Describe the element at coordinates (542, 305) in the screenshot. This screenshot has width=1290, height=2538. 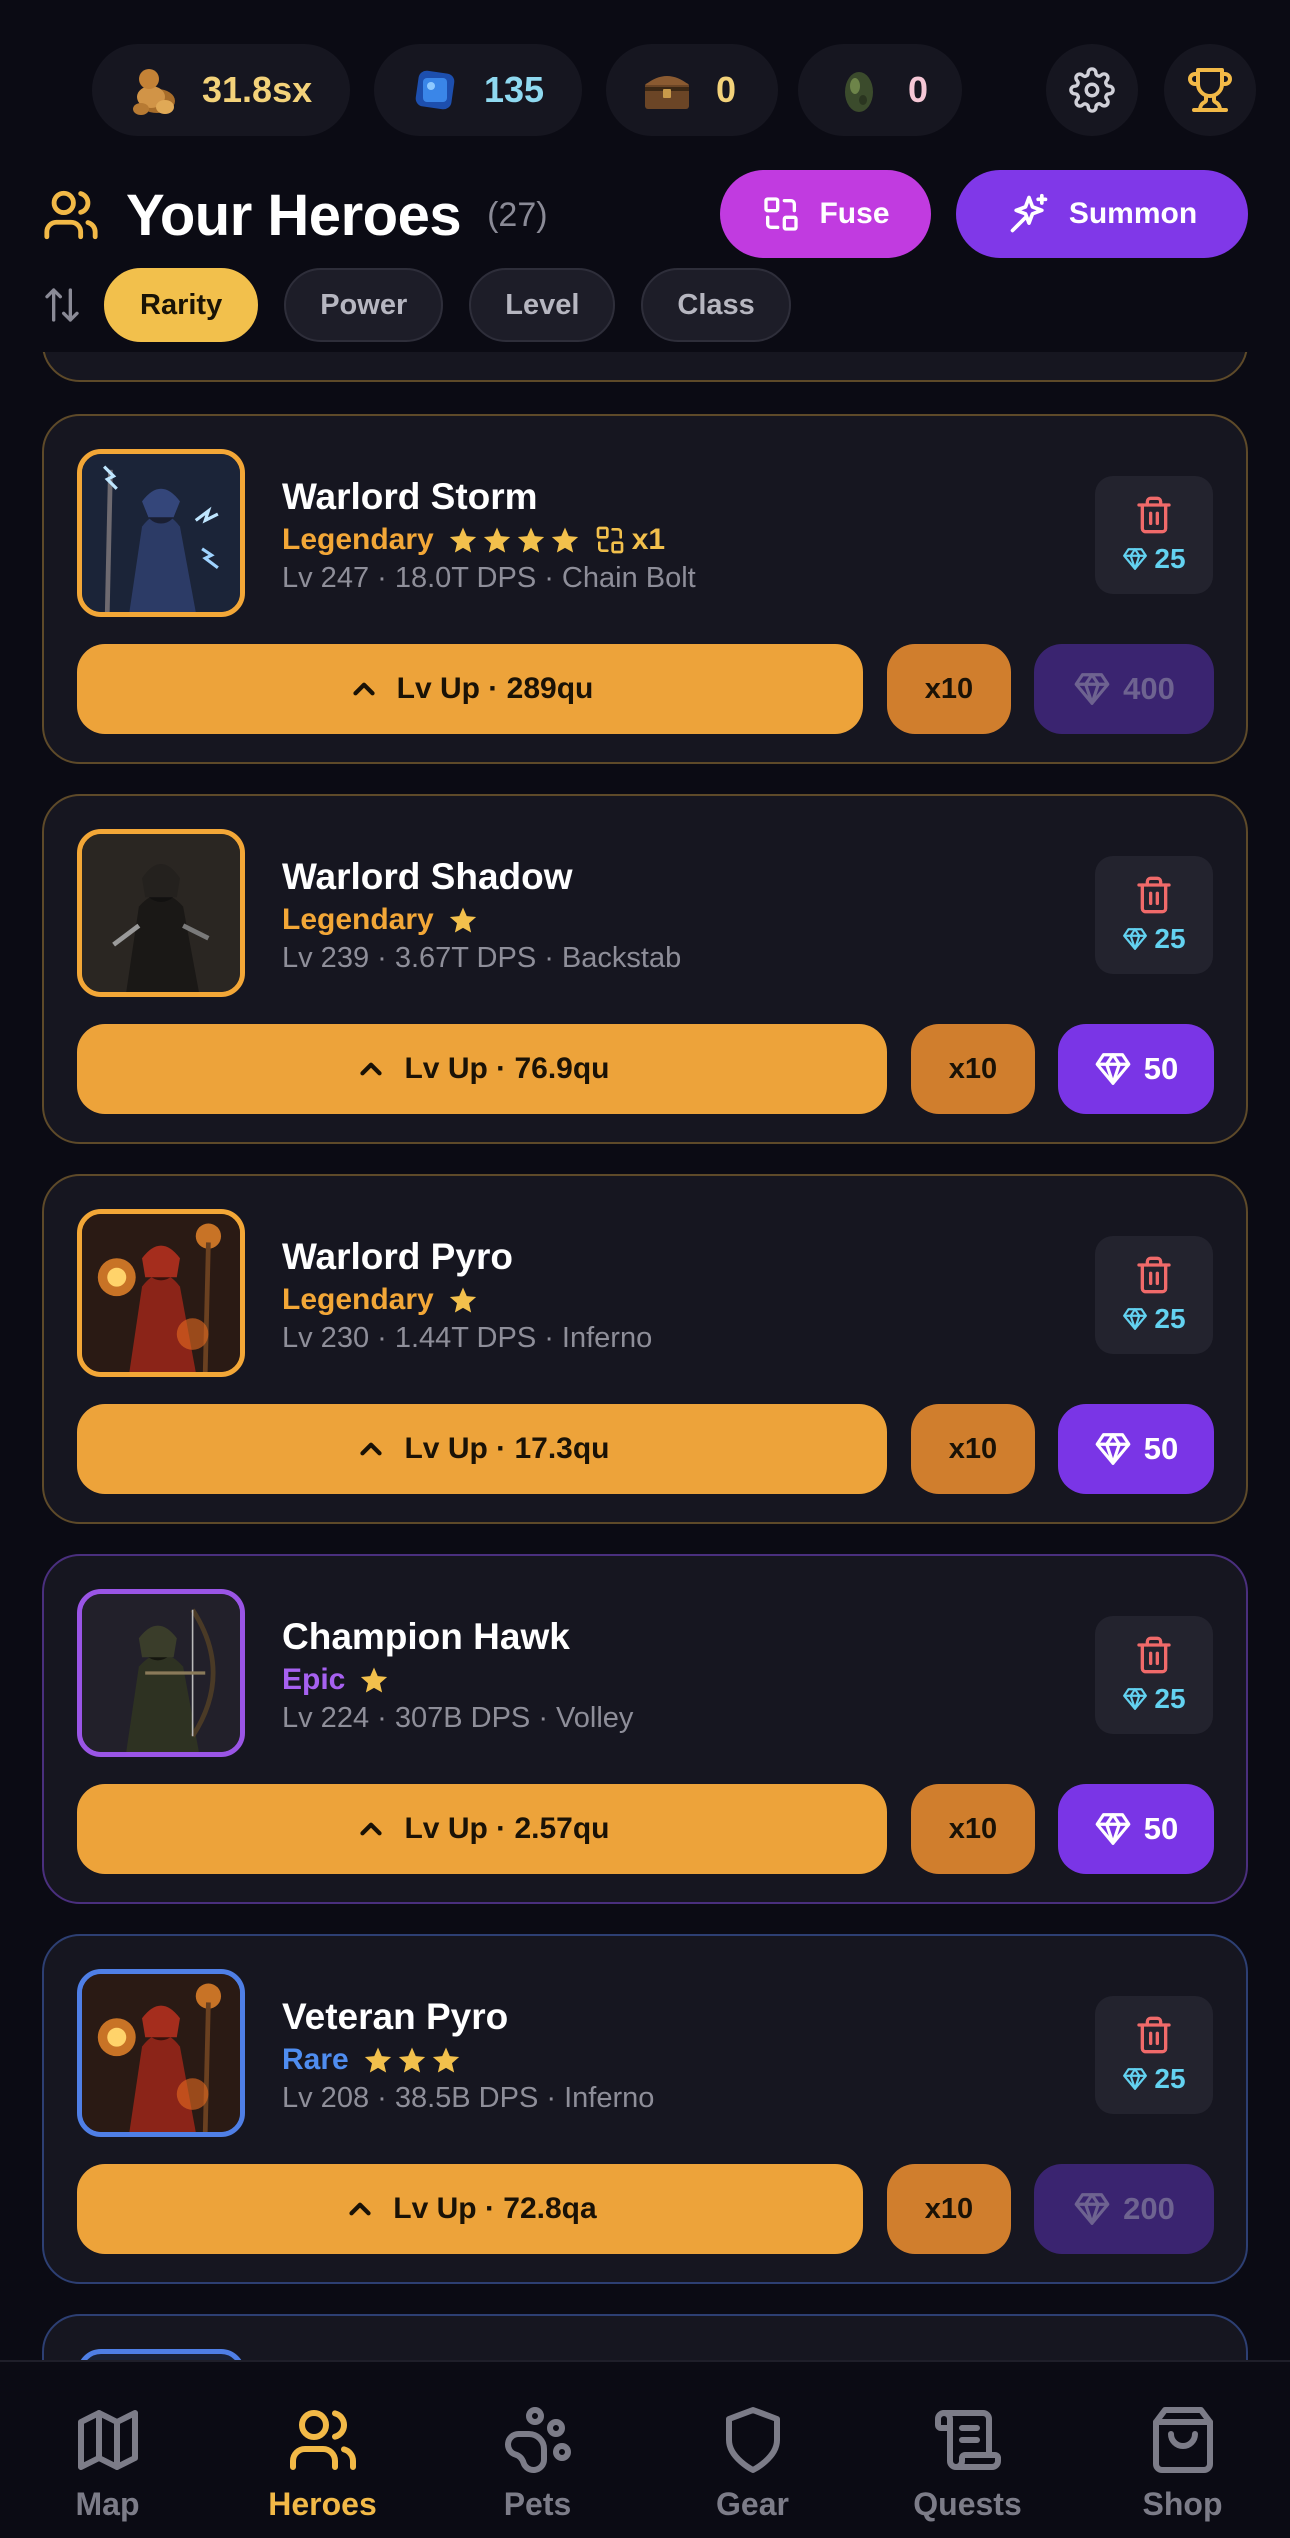
I see `filter-chip-level: Level` at that location.